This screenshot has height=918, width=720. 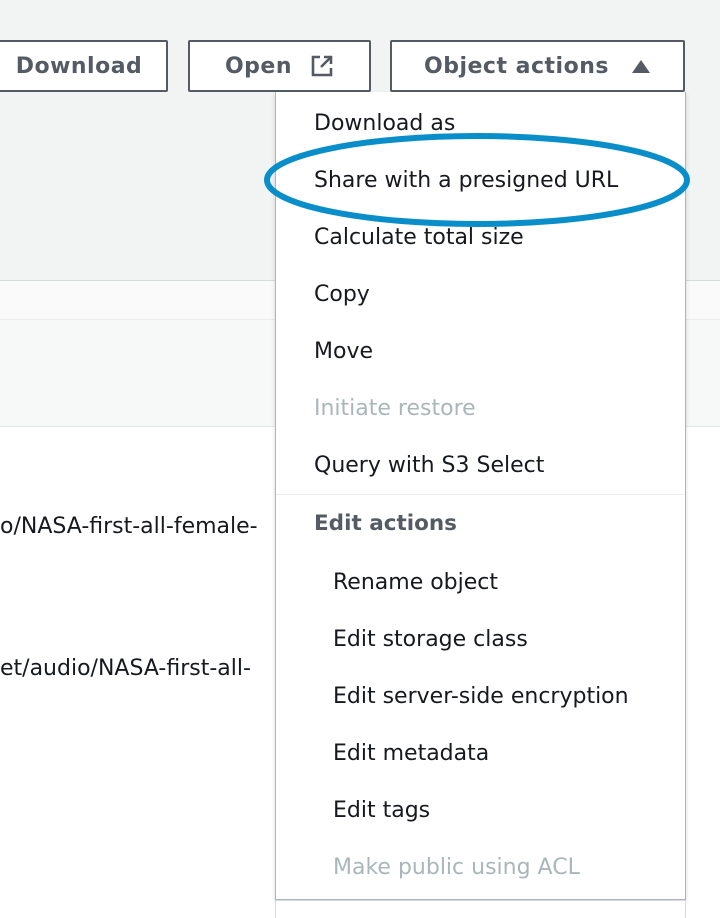 What do you see at coordinates (384, 123) in the screenshot?
I see `menu-item-download-as: Download as` at bounding box center [384, 123].